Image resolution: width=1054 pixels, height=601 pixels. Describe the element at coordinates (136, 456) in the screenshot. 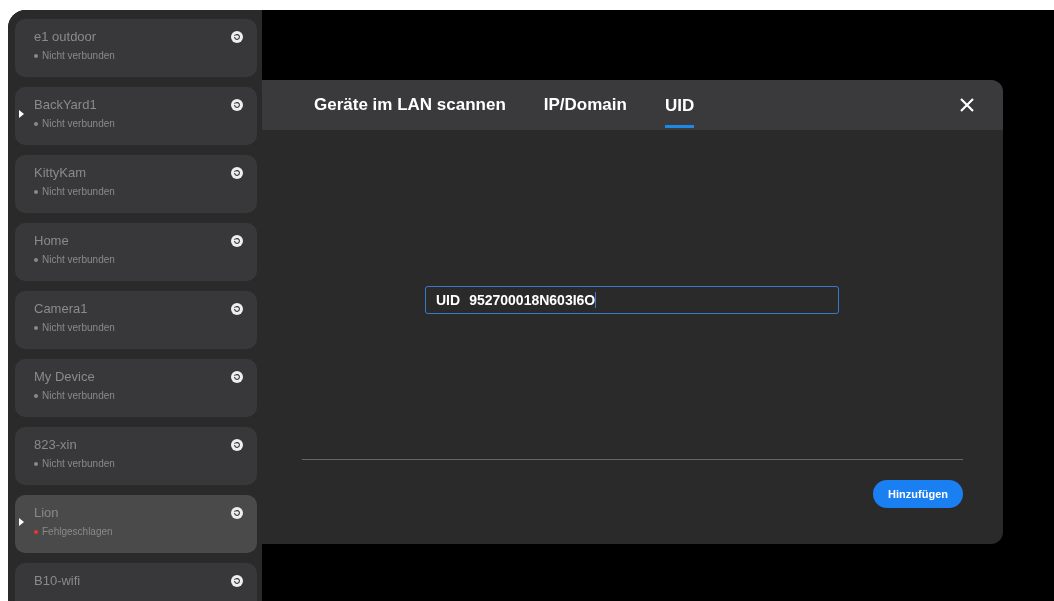

I see `device-card: 823-xin Nicht verbunden` at that location.